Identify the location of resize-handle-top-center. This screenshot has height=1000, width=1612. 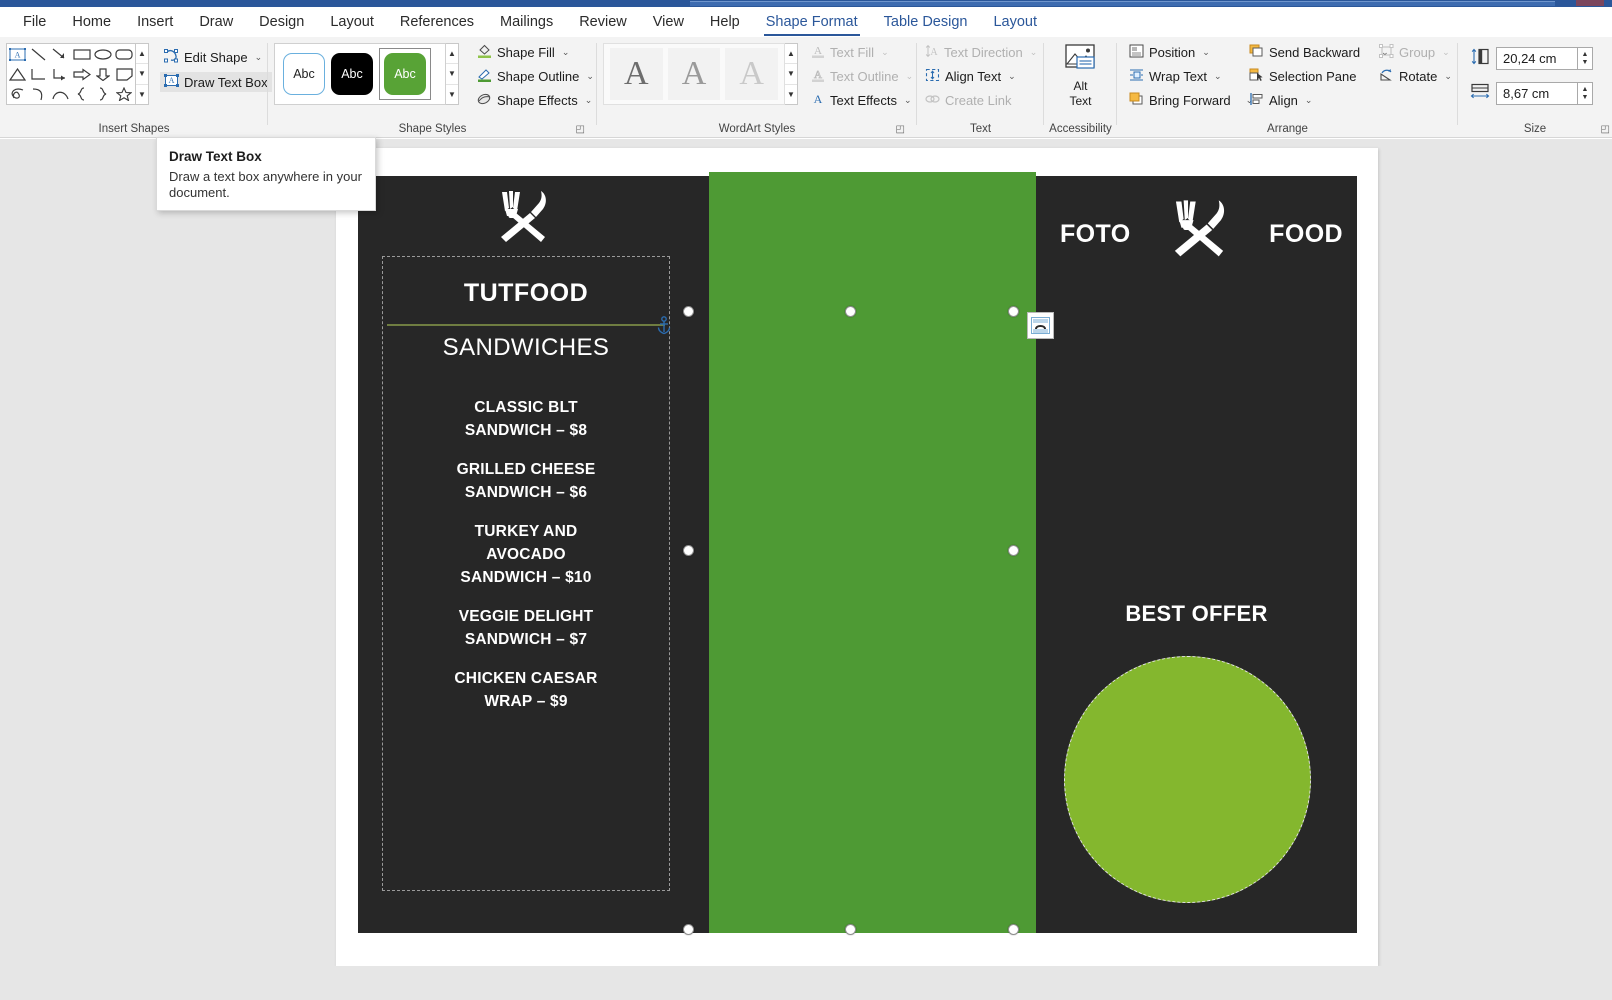
(850, 311).